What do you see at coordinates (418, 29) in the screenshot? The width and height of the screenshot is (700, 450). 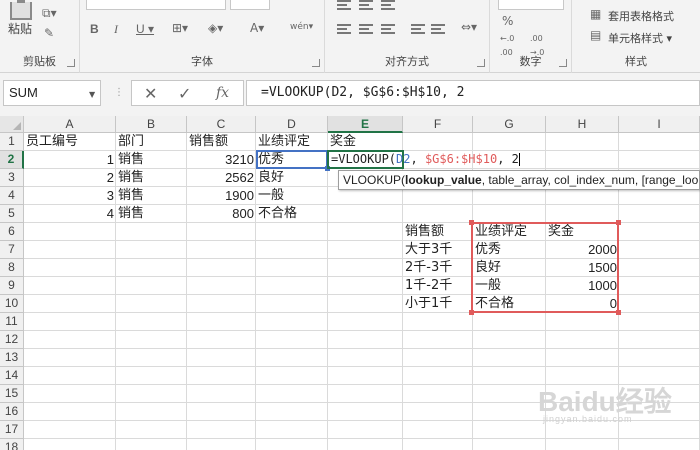 I see `decrease-indent-icon` at bounding box center [418, 29].